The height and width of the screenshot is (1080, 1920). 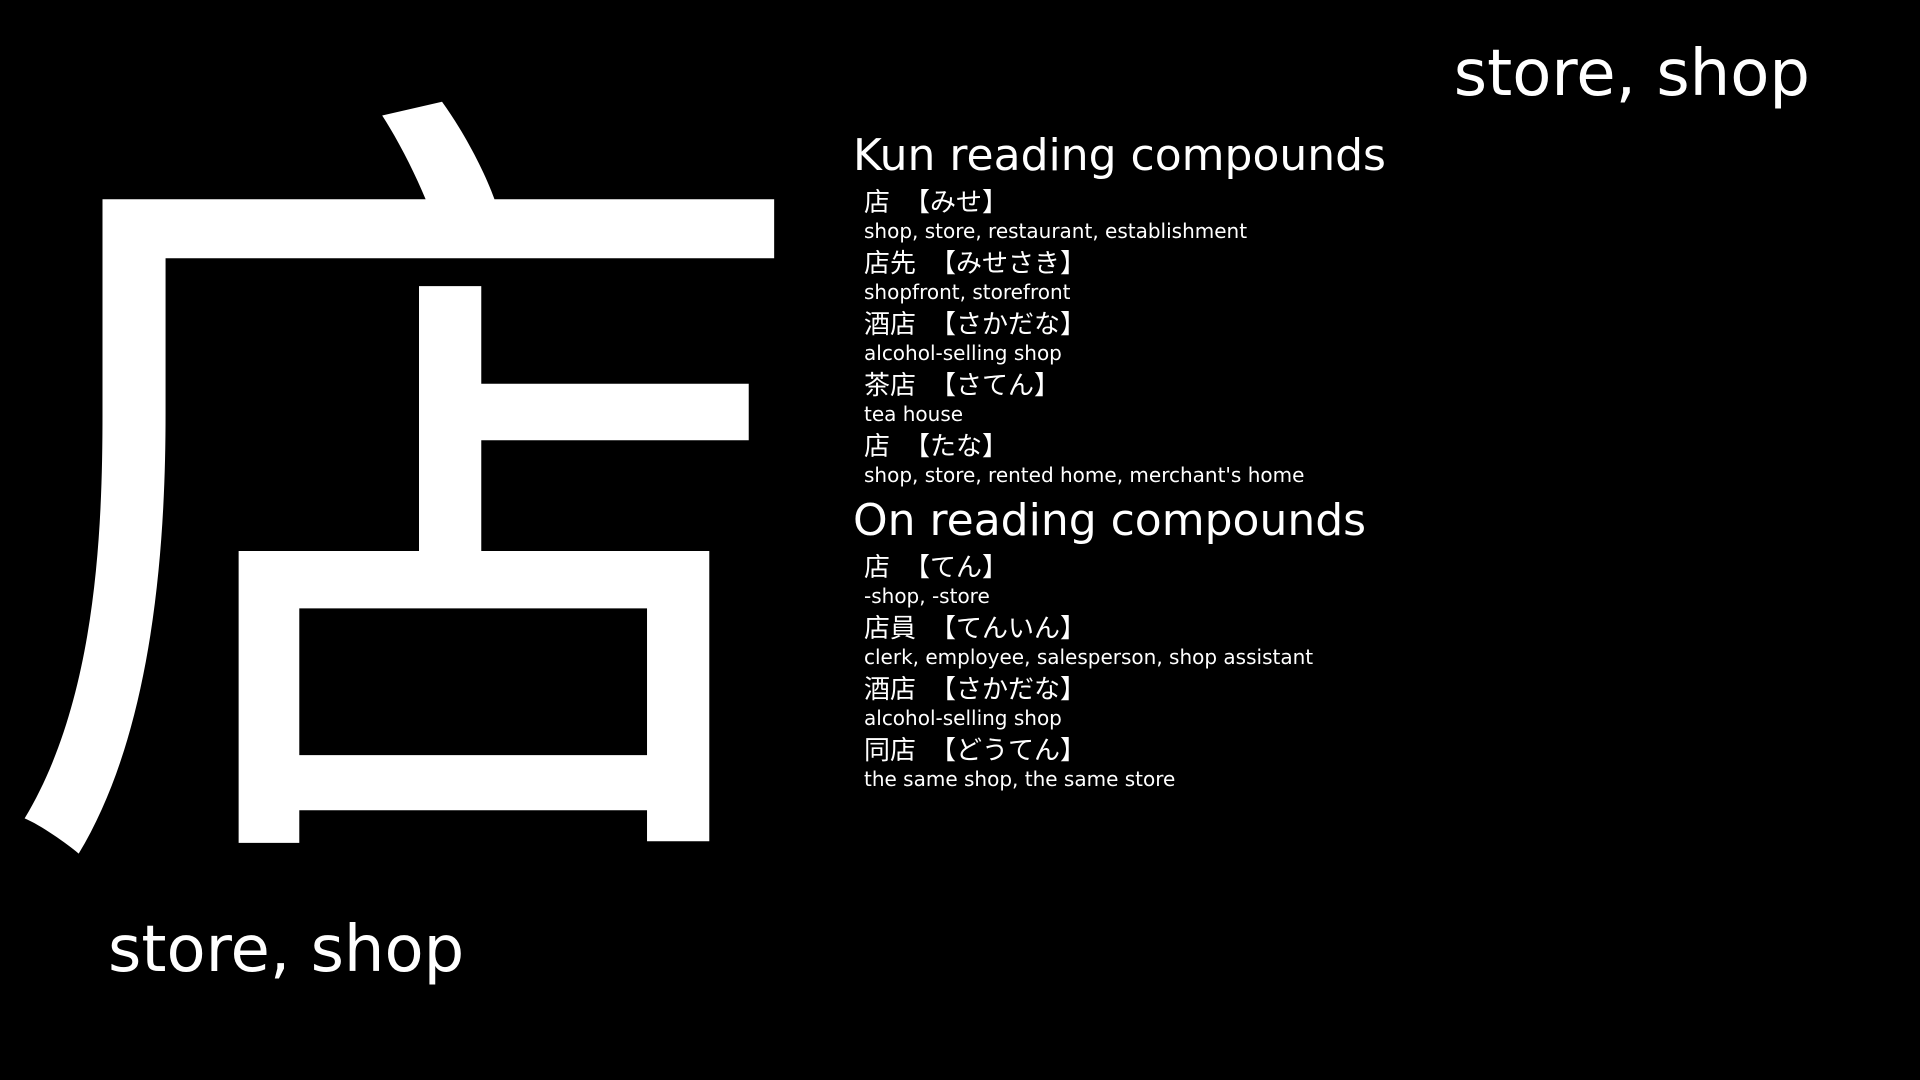 I want to click on kun-entry-reading: 【さてん】, so click(x=995, y=386).